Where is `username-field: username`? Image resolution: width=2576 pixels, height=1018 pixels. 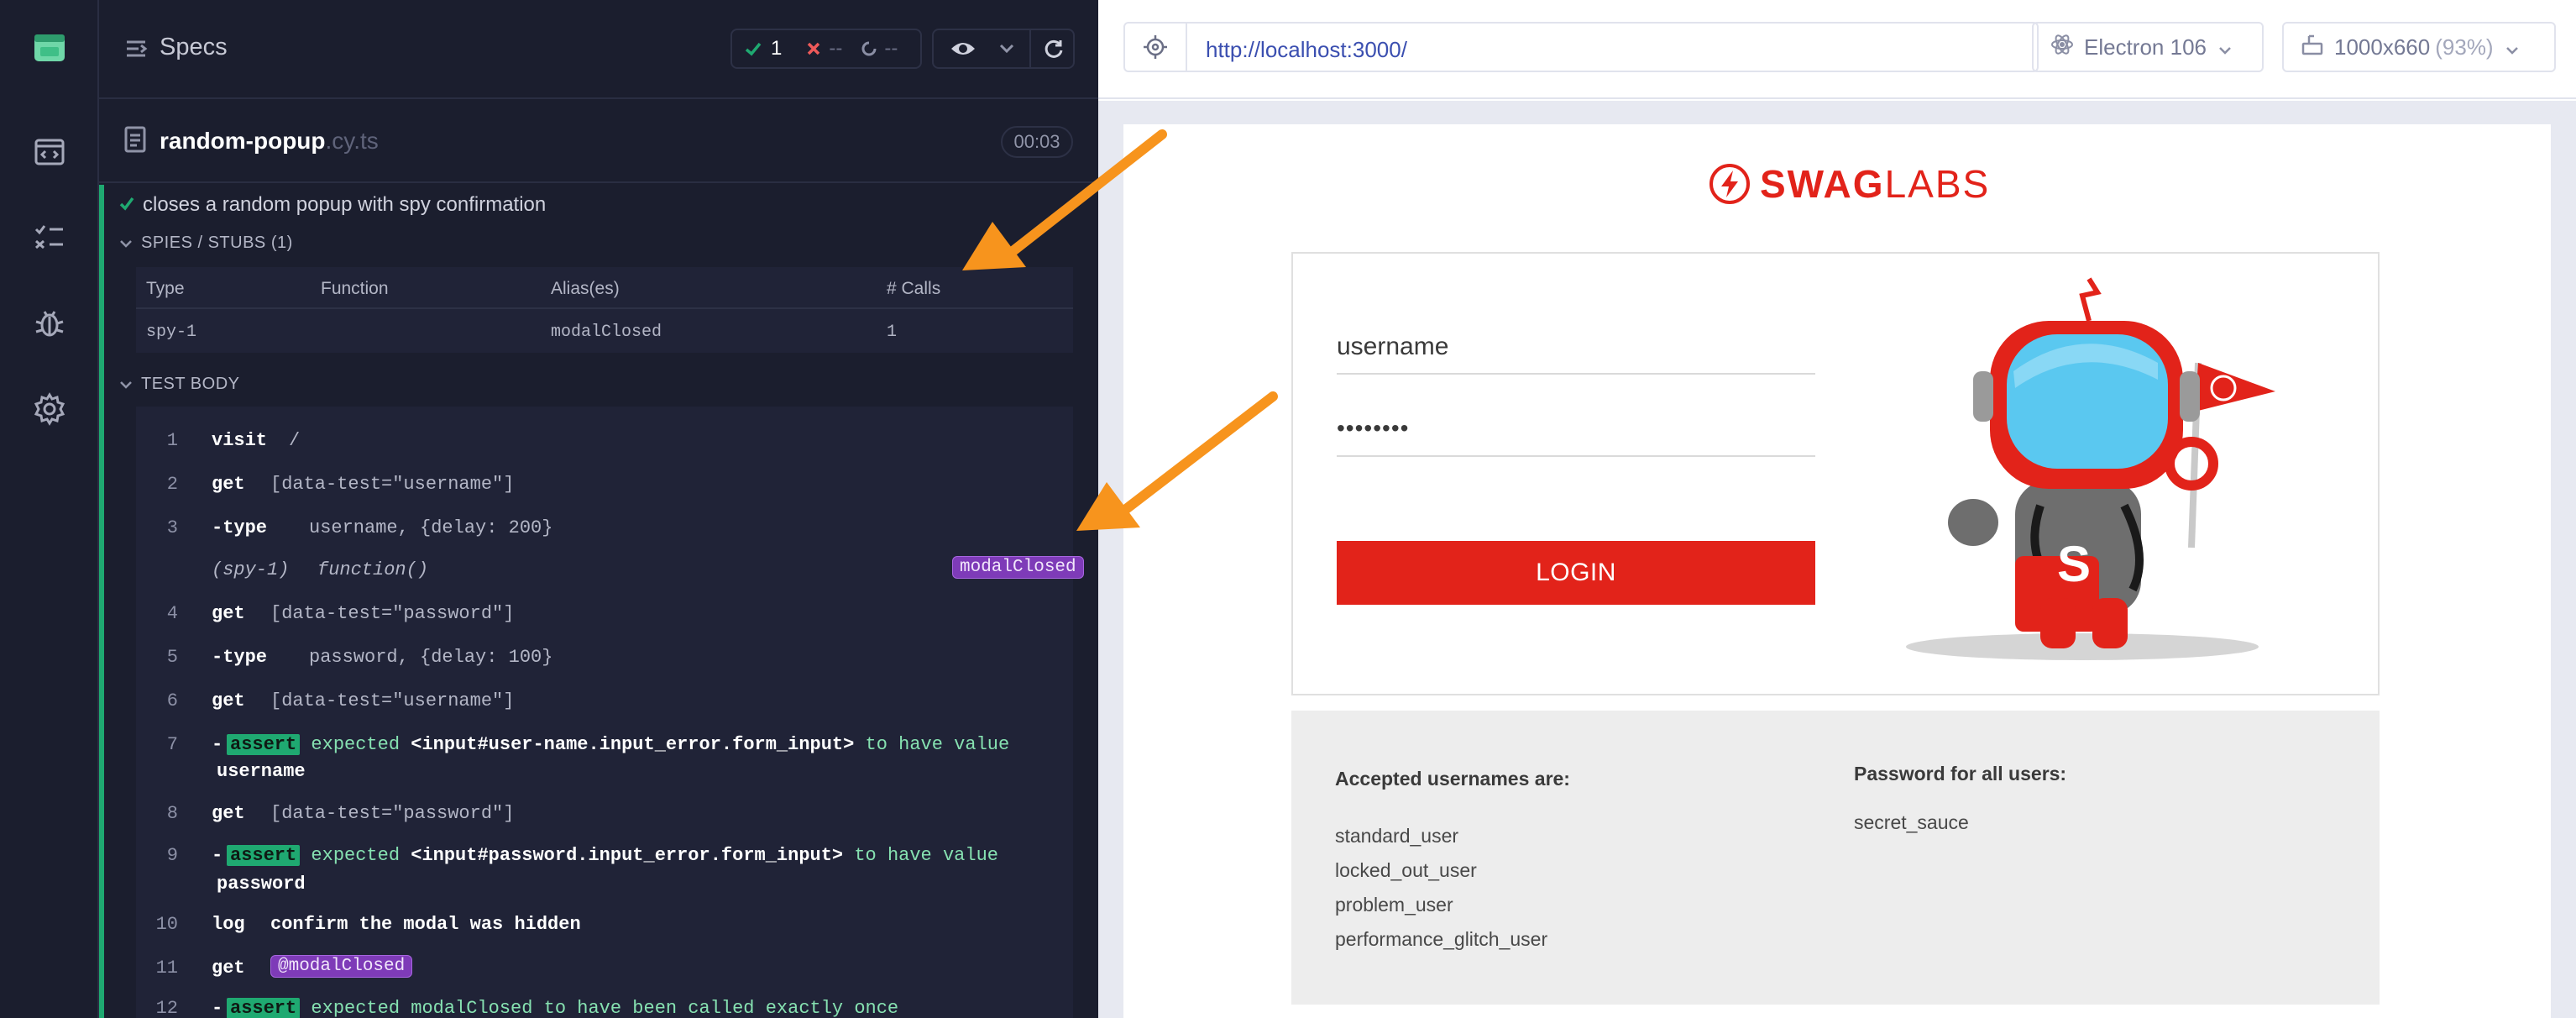
username-field: username is located at coordinates (1576, 354).